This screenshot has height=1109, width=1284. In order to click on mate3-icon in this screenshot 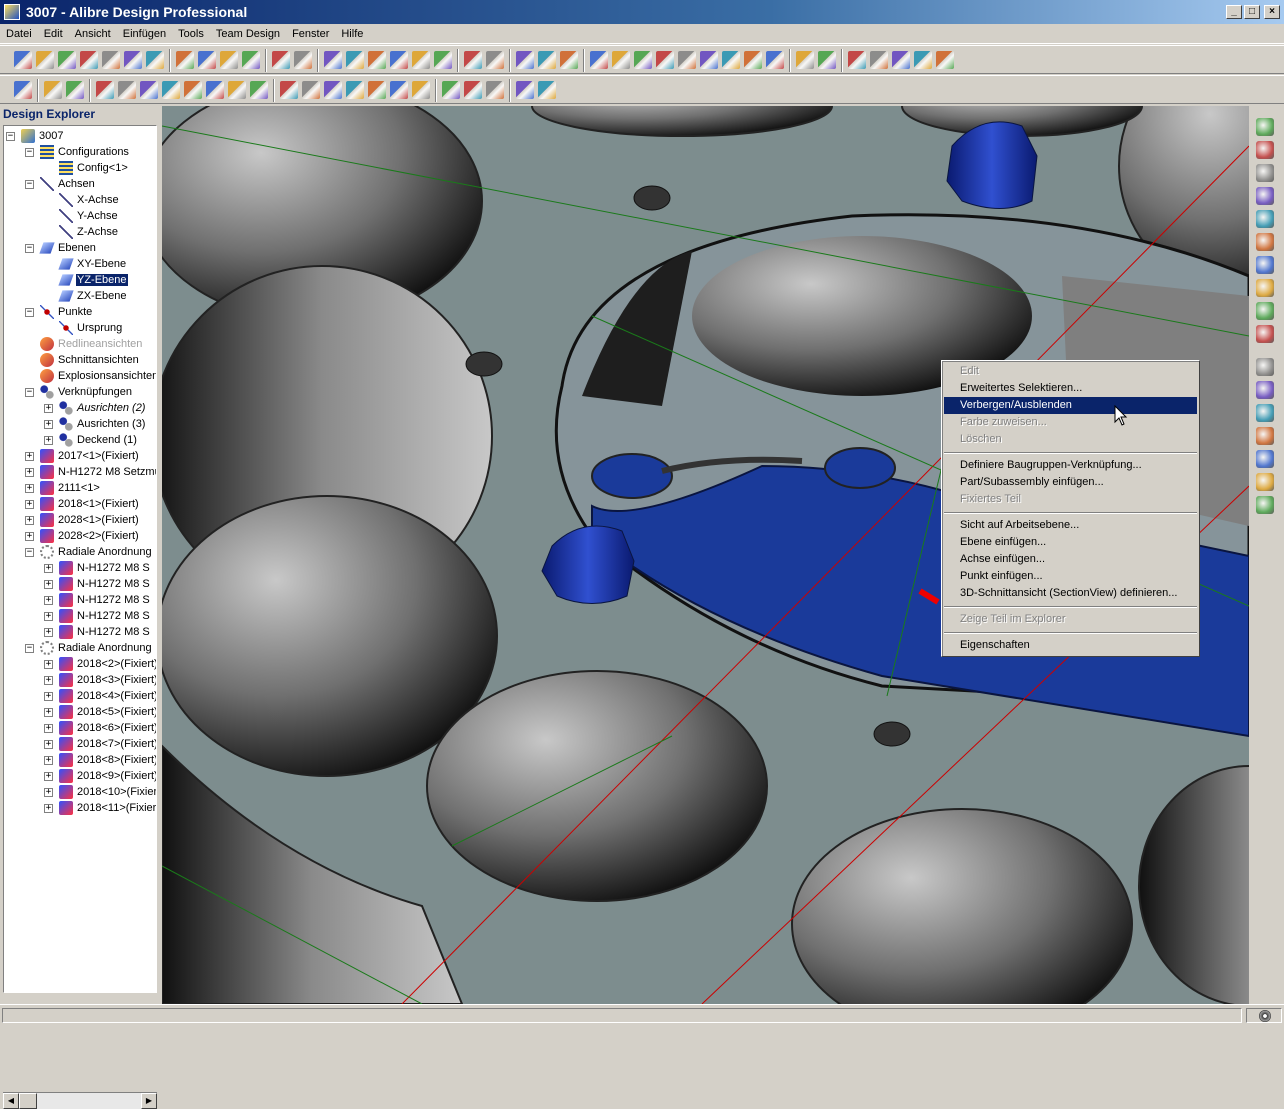, I will do `click(149, 90)`.